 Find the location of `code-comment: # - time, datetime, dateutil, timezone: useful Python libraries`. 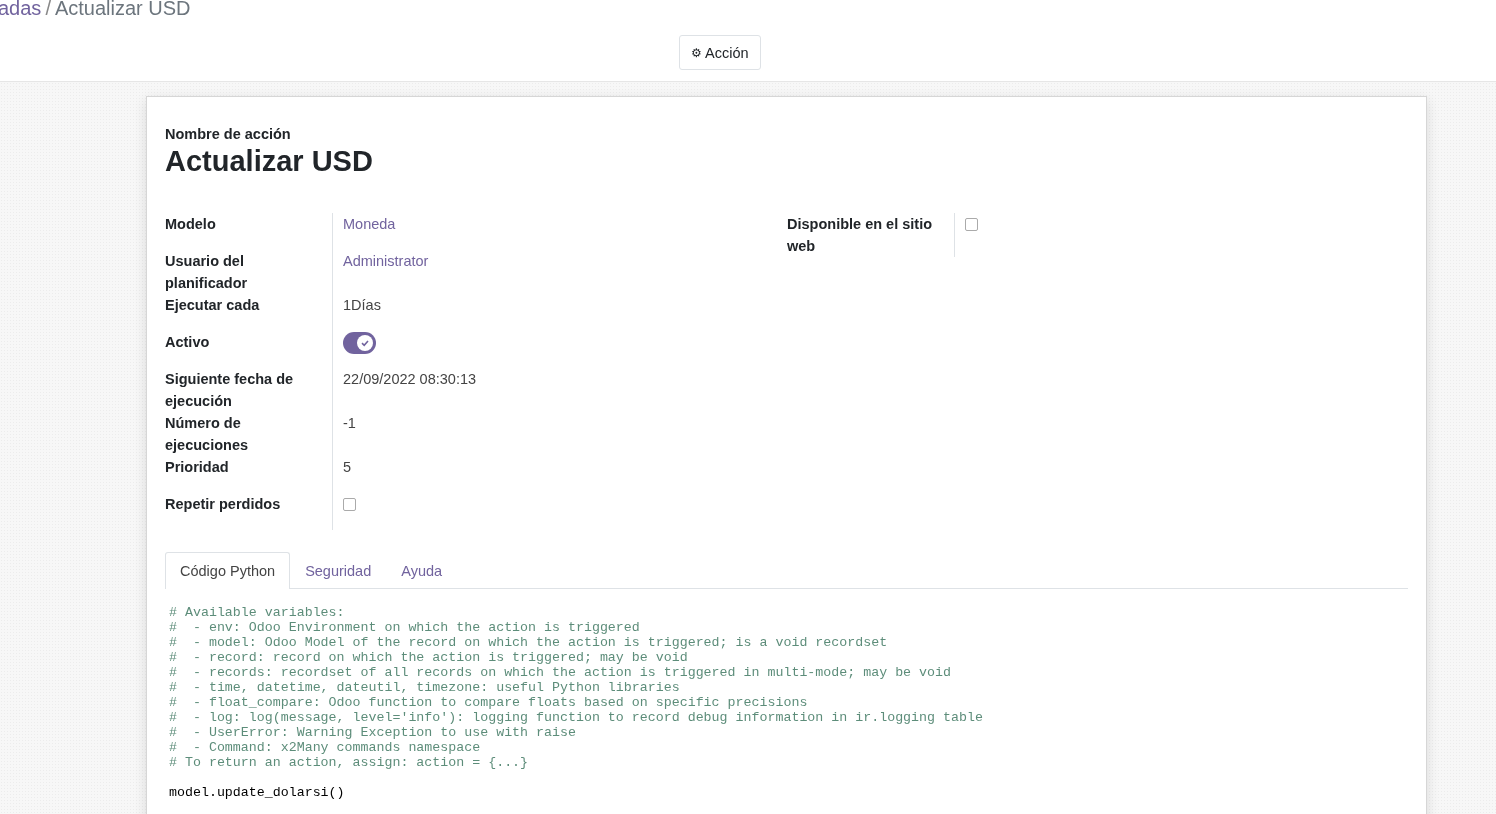

code-comment: # - time, datetime, dateutil, timezone: useful Python libraries is located at coordinates (425, 687).